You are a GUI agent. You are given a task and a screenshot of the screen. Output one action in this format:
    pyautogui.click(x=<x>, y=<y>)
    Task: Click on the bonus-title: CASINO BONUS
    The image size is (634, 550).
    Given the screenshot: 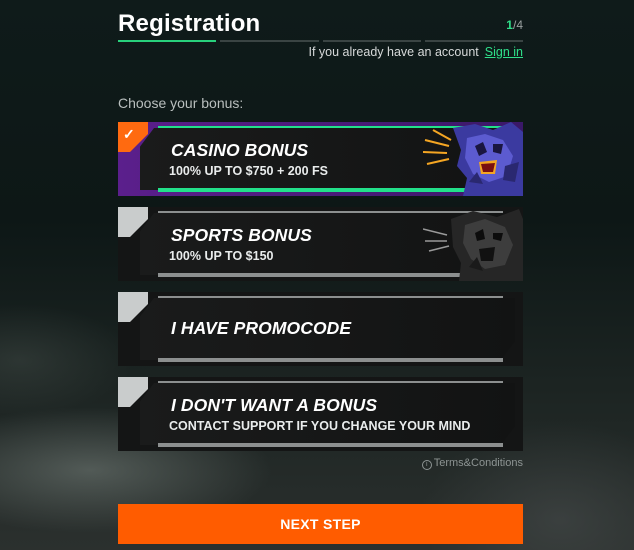 What is the action you would take?
    pyautogui.click(x=240, y=150)
    